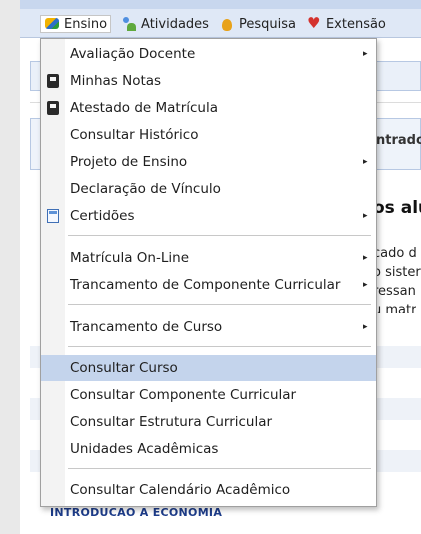 This screenshot has width=421, height=534. What do you see at coordinates (171, 422) in the screenshot?
I see `menu-item-label: Consultar Estrutura Curricular` at bounding box center [171, 422].